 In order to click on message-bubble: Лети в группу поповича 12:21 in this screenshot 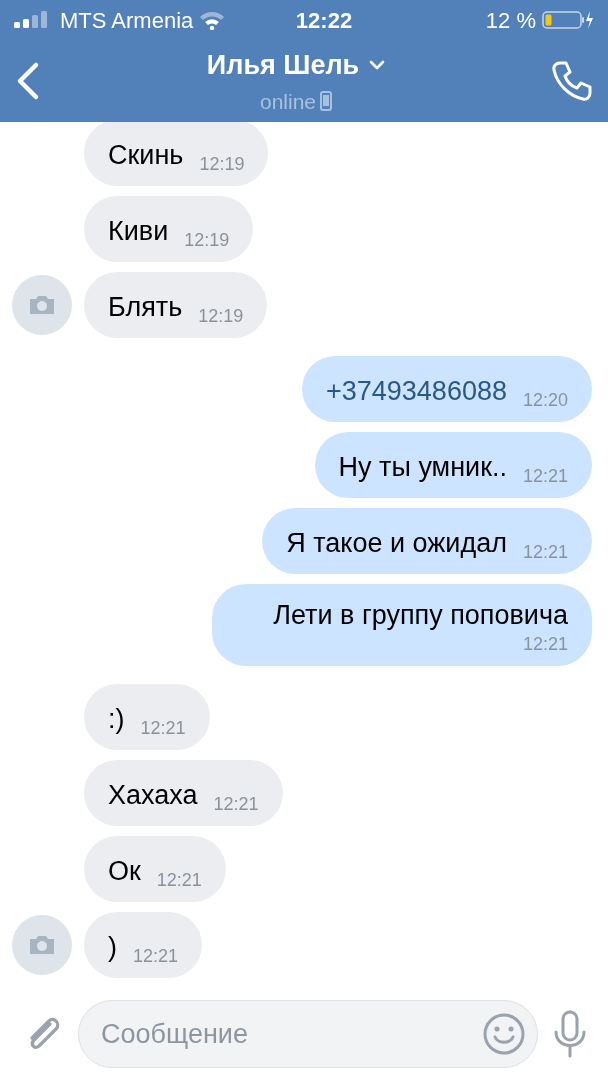, I will do `click(402, 625)`.